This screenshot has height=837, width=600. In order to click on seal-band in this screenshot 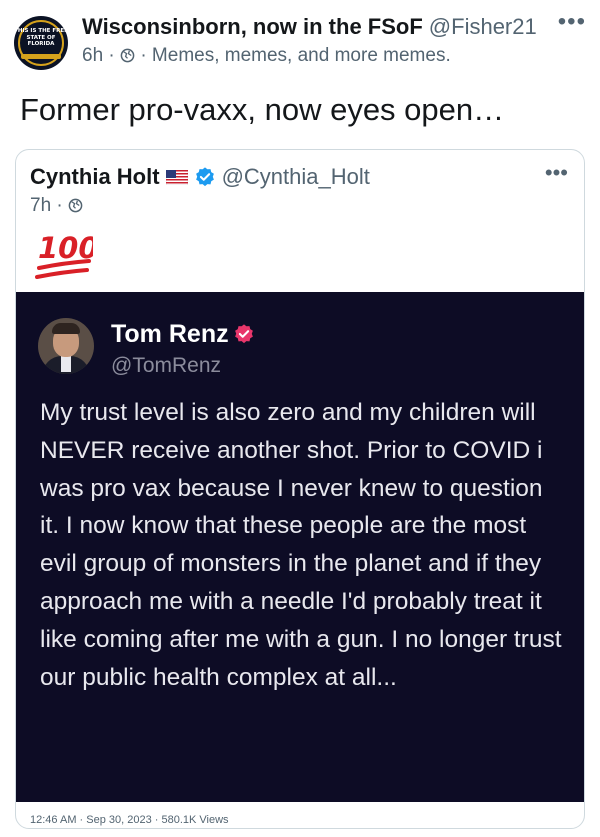, I will do `click(41, 56)`.